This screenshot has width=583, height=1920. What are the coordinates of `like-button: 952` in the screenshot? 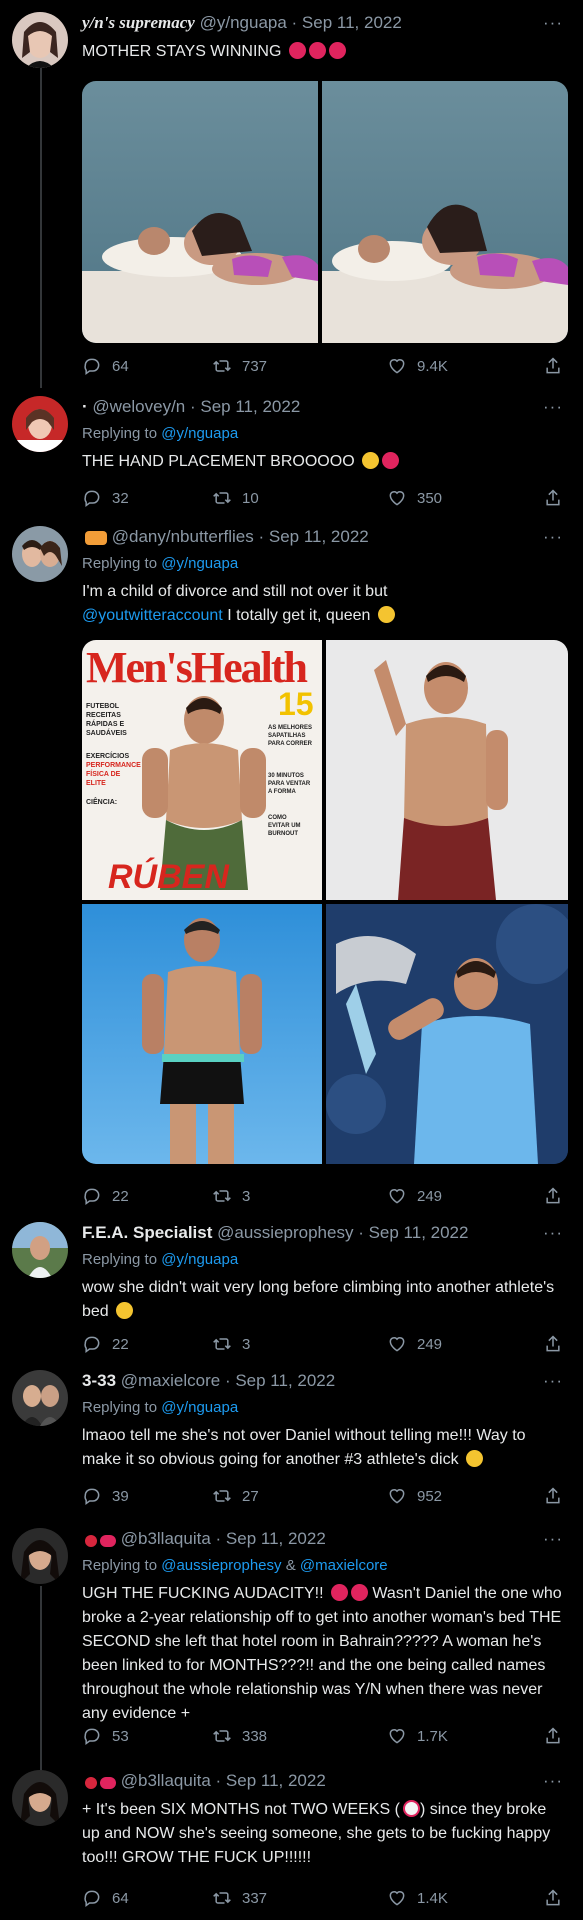 It's located at (414, 1496).